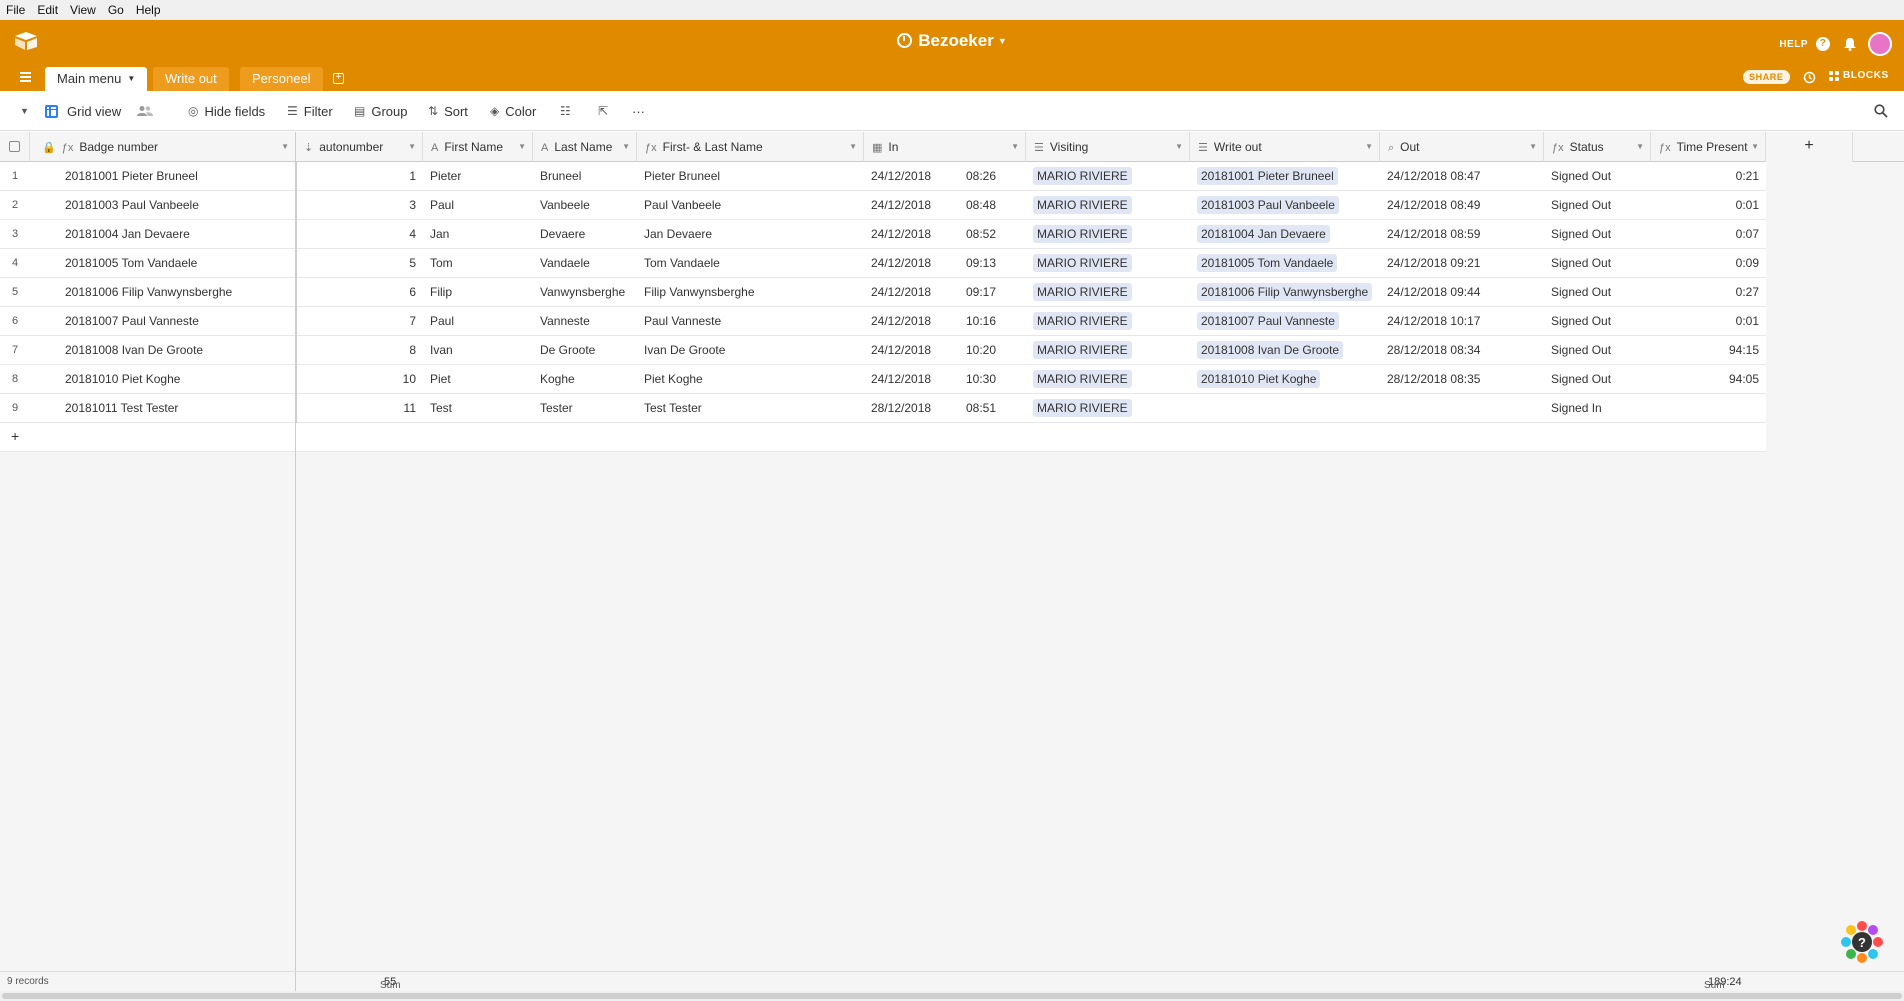  I want to click on write-out-cell: 20181005 Tom Vandaele, so click(1285, 263).